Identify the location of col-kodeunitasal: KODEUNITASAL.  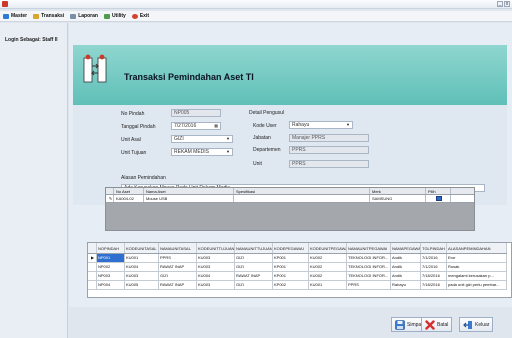
(142, 248).